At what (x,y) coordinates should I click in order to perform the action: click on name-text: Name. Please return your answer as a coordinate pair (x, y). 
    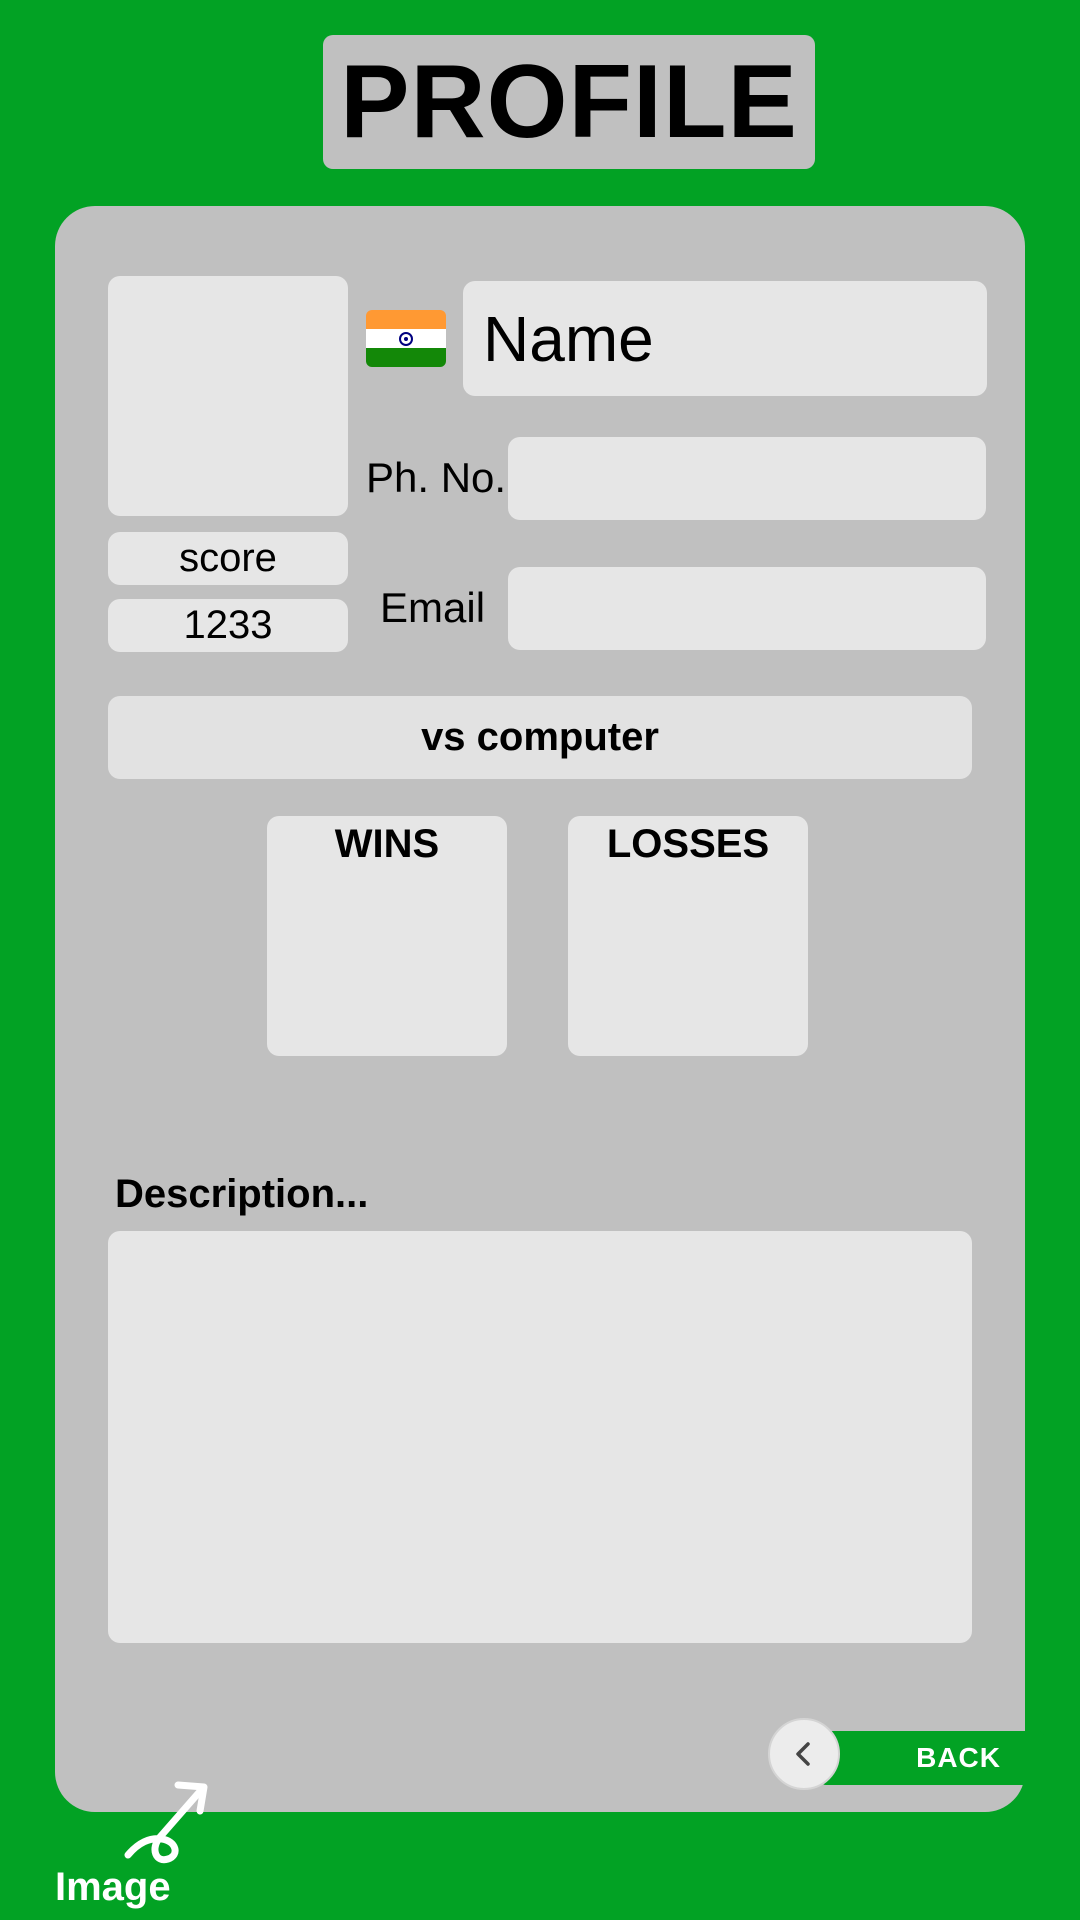
    Looking at the image, I should click on (568, 338).